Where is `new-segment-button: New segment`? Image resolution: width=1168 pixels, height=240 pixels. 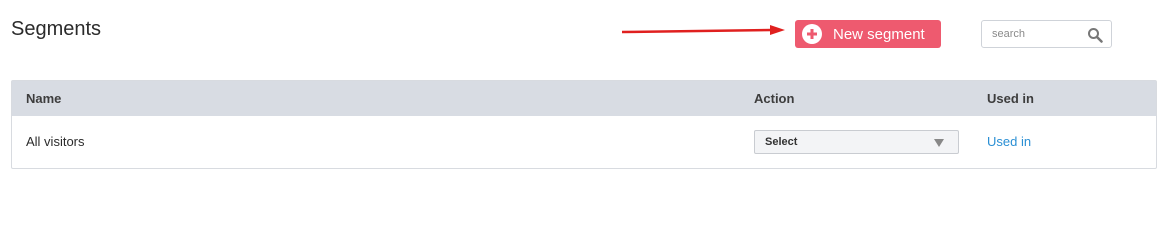 new-segment-button: New segment is located at coordinates (868, 34).